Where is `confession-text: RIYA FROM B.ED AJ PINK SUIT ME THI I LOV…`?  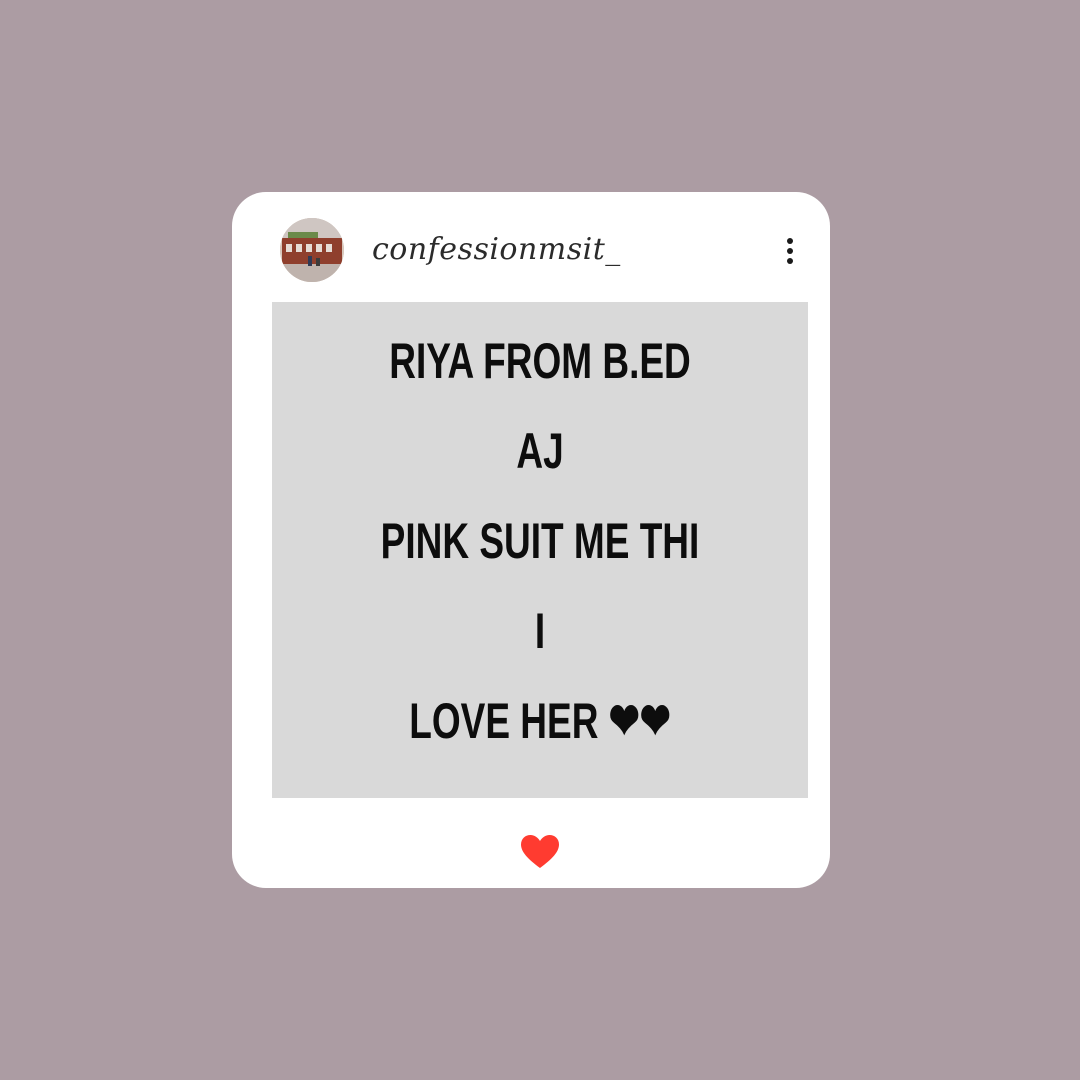
confession-text: RIYA FROM B.ED AJ PINK SUIT ME THI I LOV… is located at coordinates (540, 541).